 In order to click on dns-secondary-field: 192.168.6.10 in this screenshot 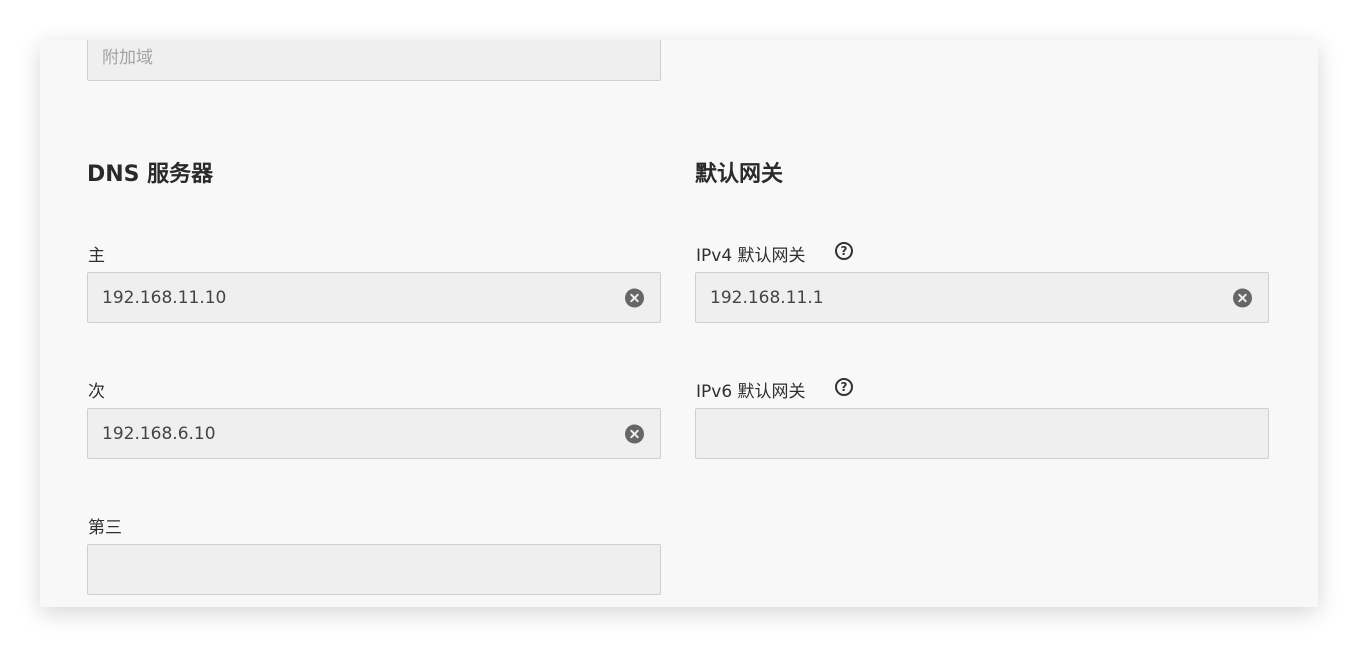, I will do `click(374, 433)`.